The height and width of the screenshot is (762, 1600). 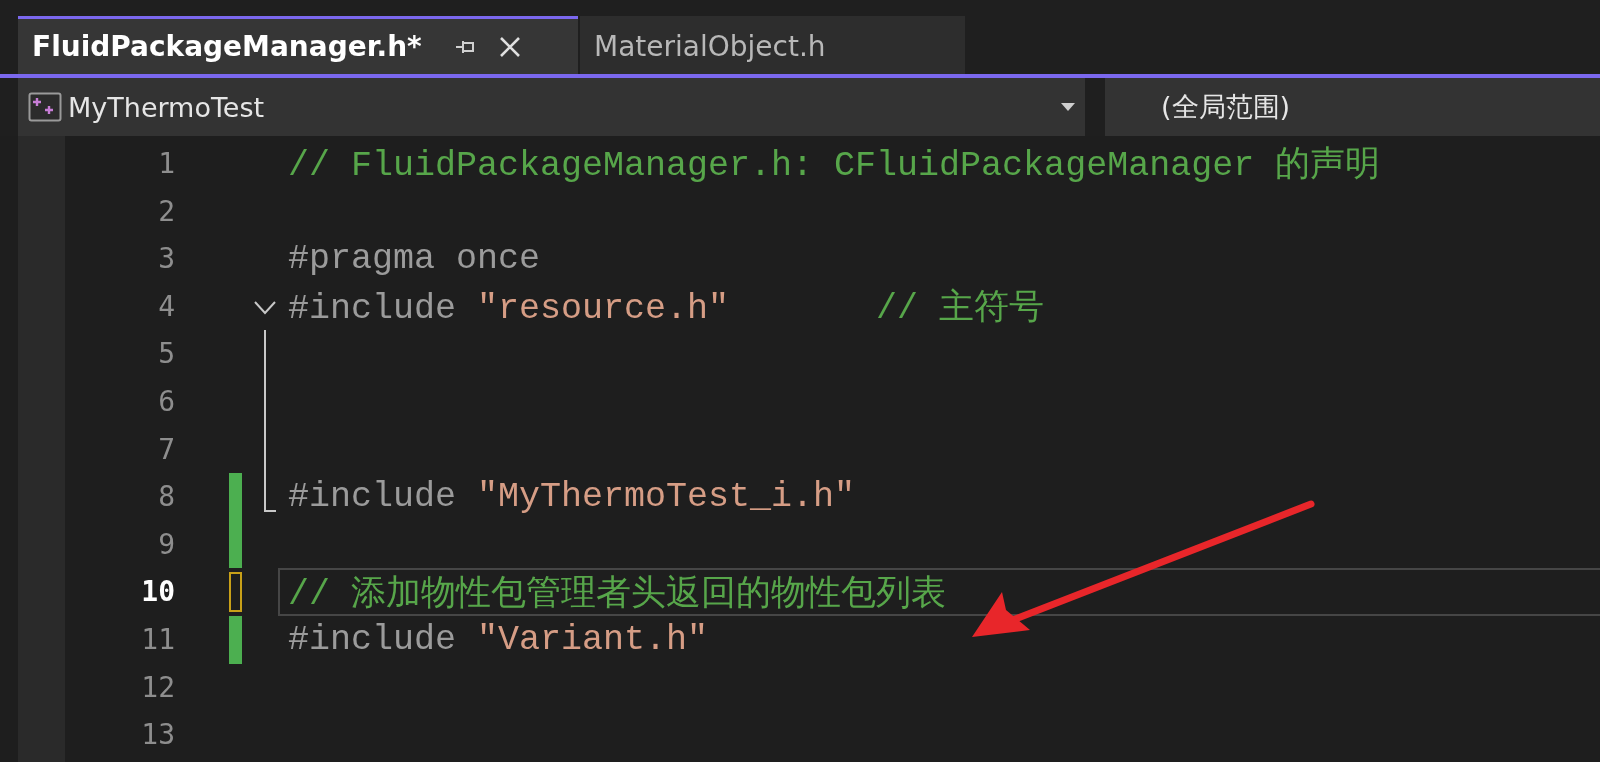 I want to click on line-number: 4, so click(x=166, y=306).